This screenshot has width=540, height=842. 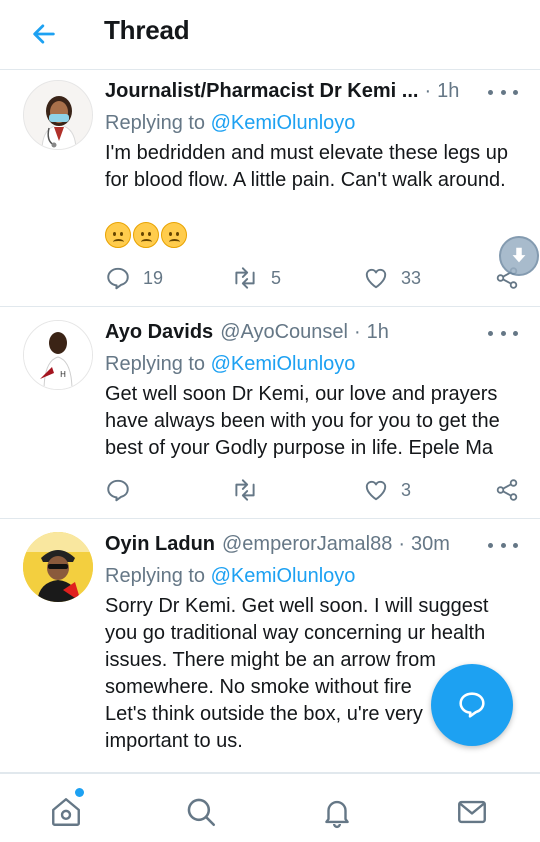 I want to click on retweet-button: 5, so click(x=256, y=278).